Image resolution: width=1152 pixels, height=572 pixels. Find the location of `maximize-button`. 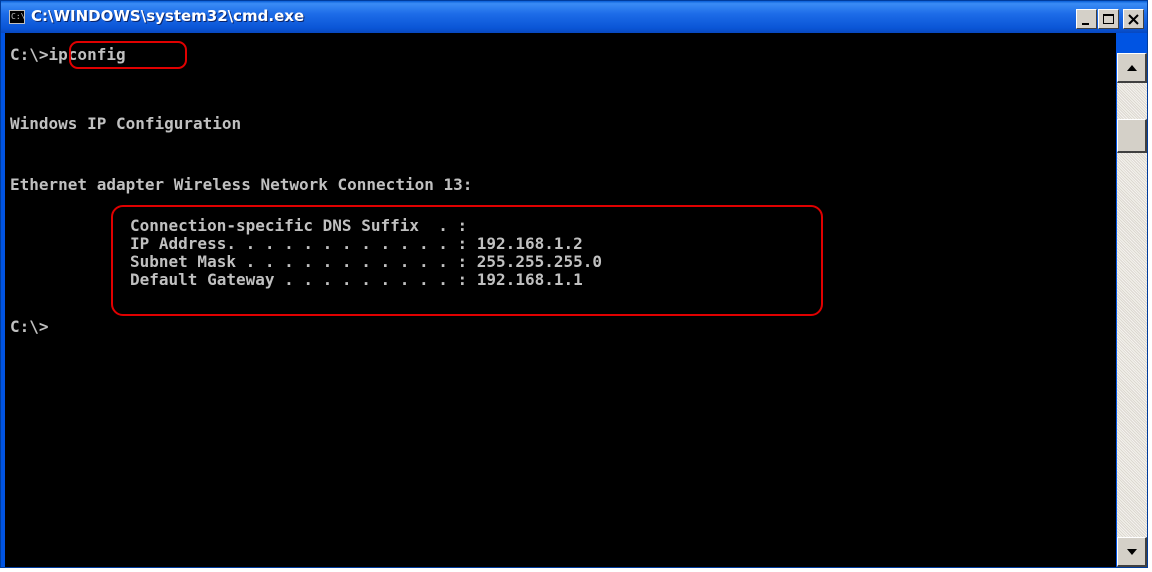

maximize-button is located at coordinates (1108, 19).